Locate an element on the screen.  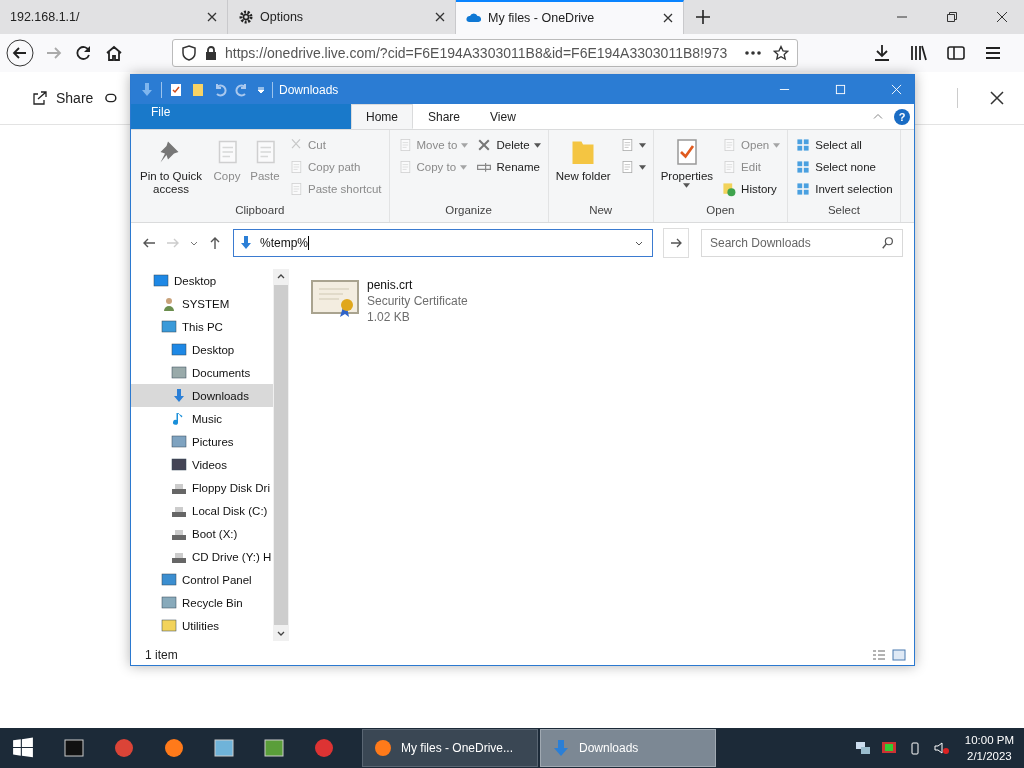
ribbon-button: Select all is located at coordinates (844, 145).